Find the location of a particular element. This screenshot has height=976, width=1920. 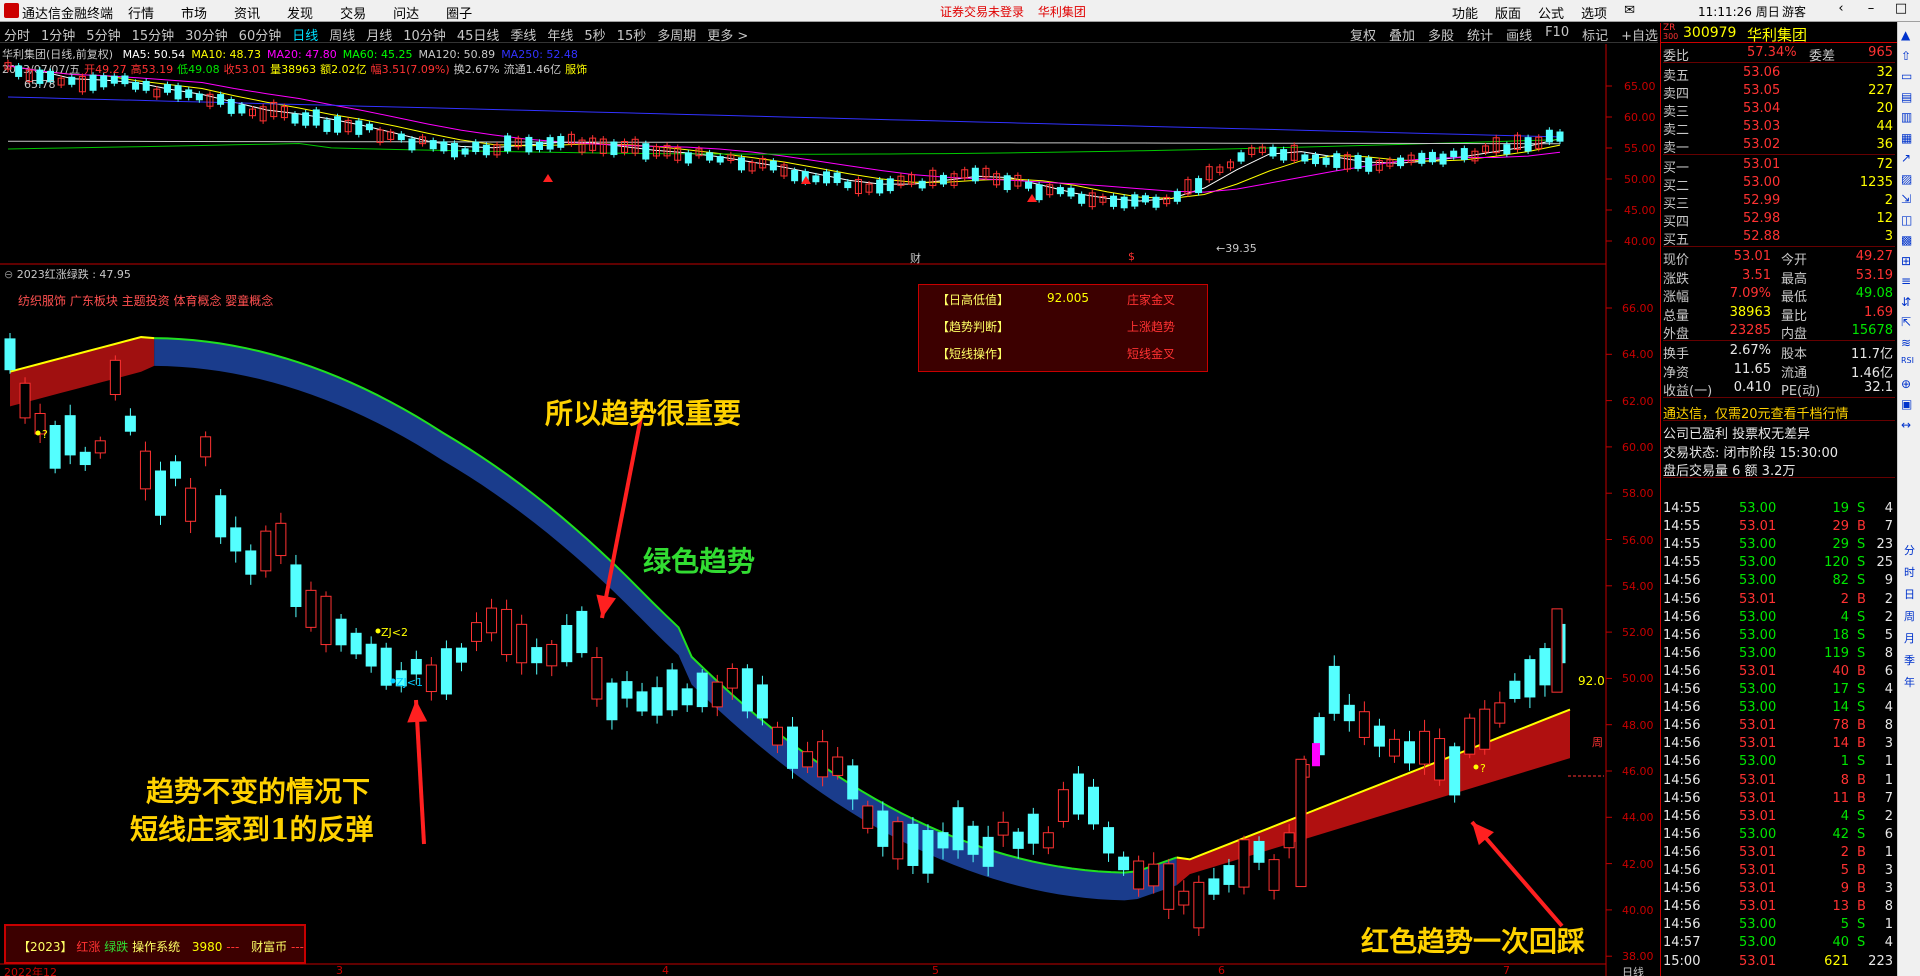

menu-quanzi: 圈子 is located at coordinates (459, 12).